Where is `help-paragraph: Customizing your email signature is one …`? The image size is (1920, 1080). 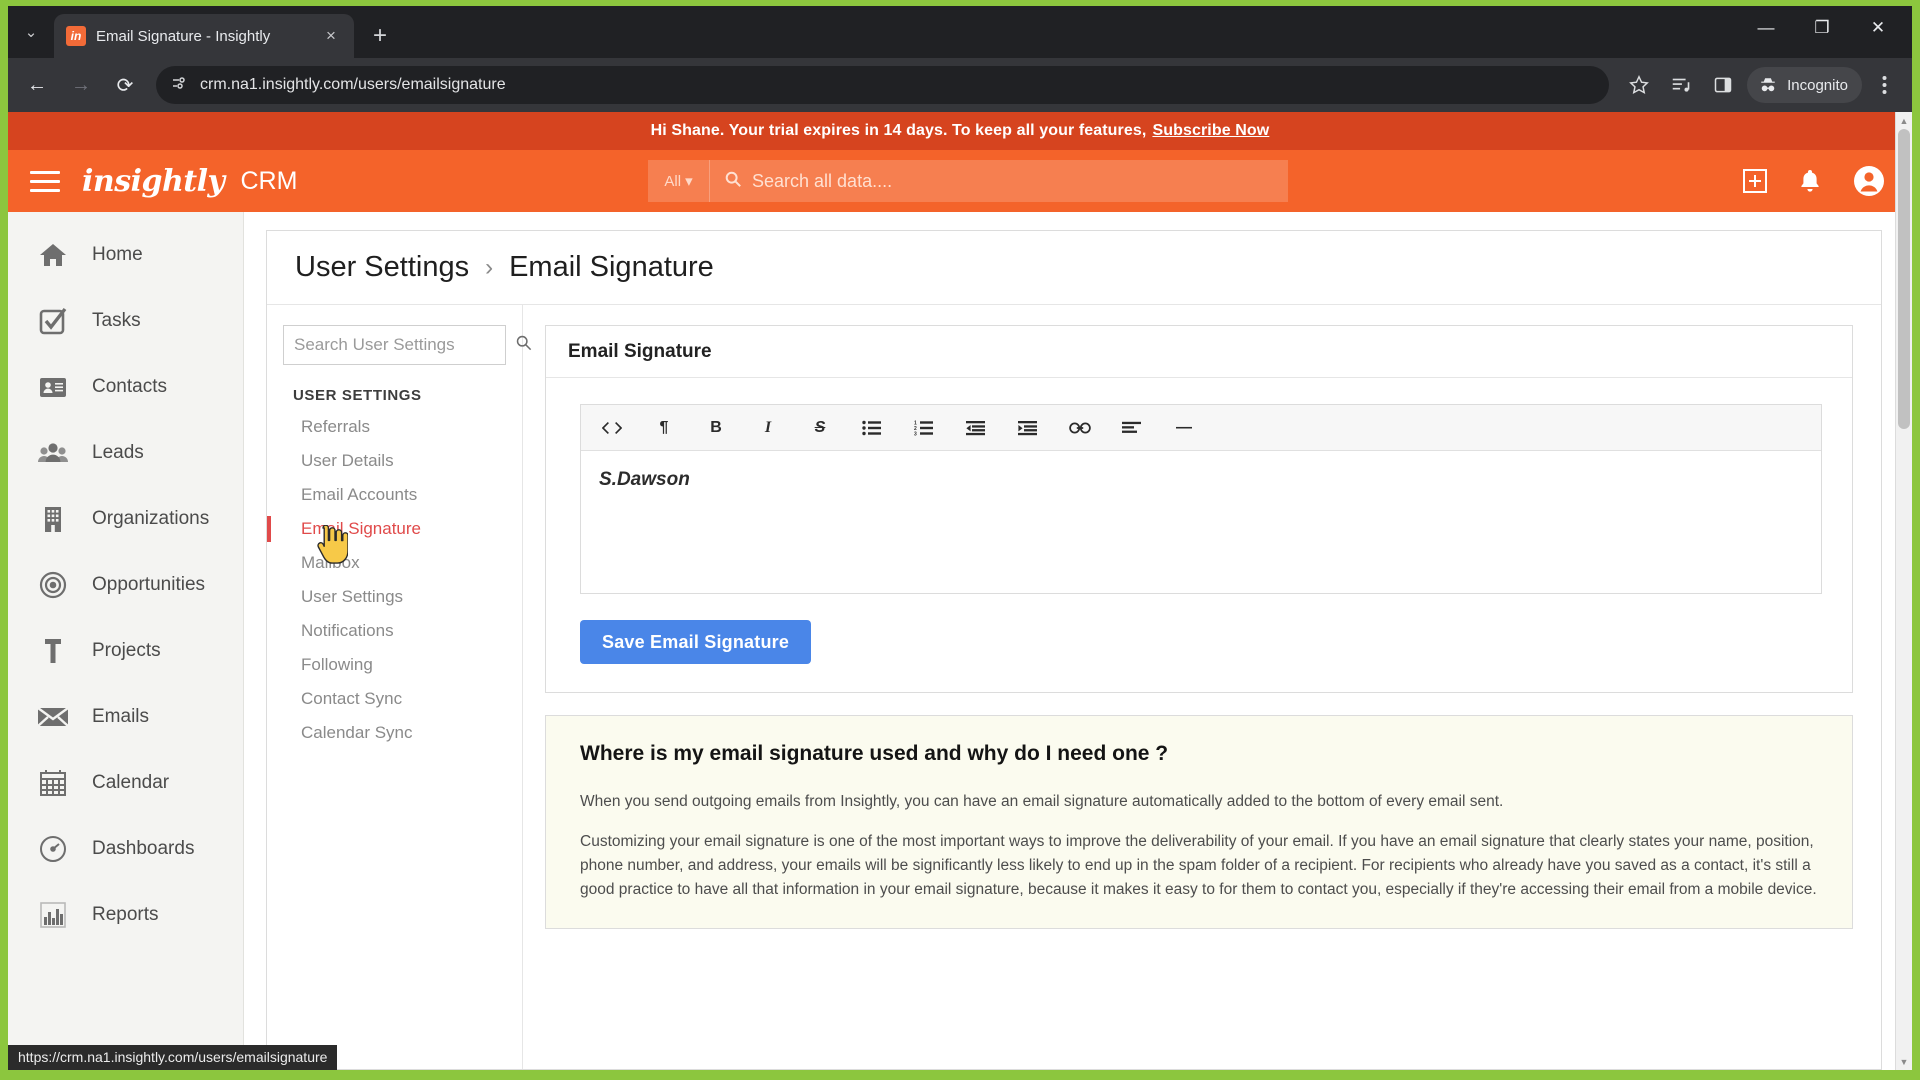 help-paragraph: Customizing your email signature is one … is located at coordinates (1198, 866).